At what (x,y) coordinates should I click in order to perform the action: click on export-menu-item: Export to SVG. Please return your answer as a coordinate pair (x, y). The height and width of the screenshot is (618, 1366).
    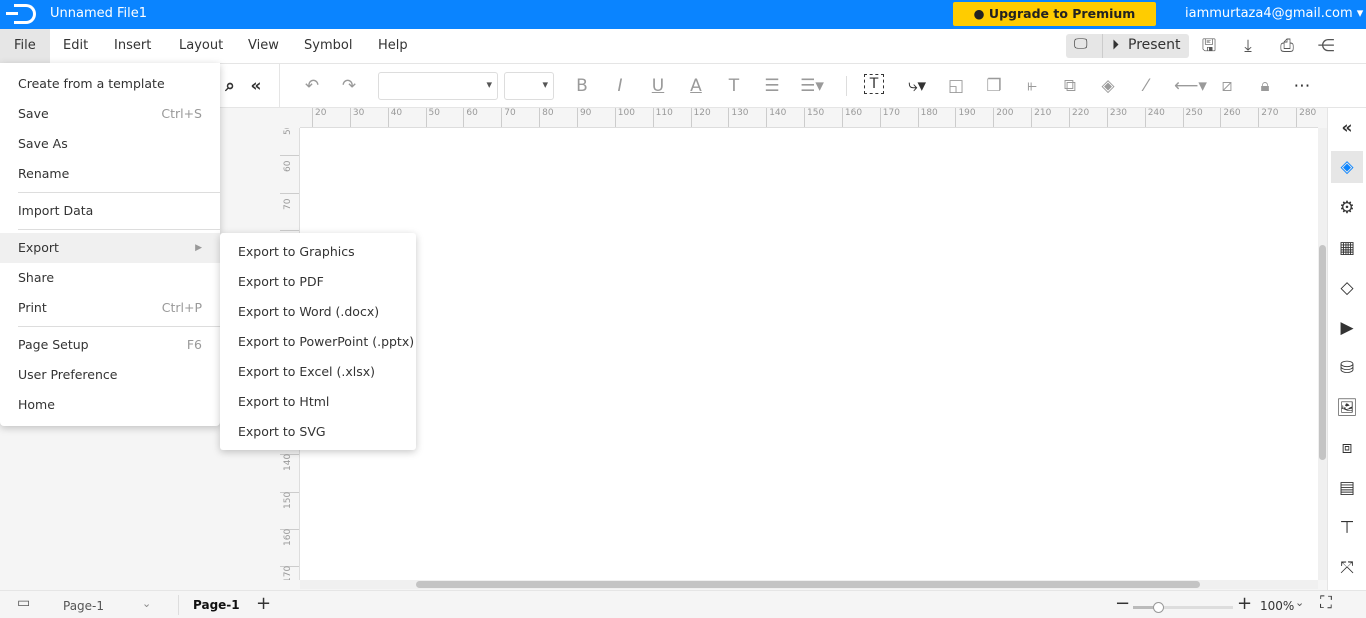
    Looking at the image, I should click on (318, 432).